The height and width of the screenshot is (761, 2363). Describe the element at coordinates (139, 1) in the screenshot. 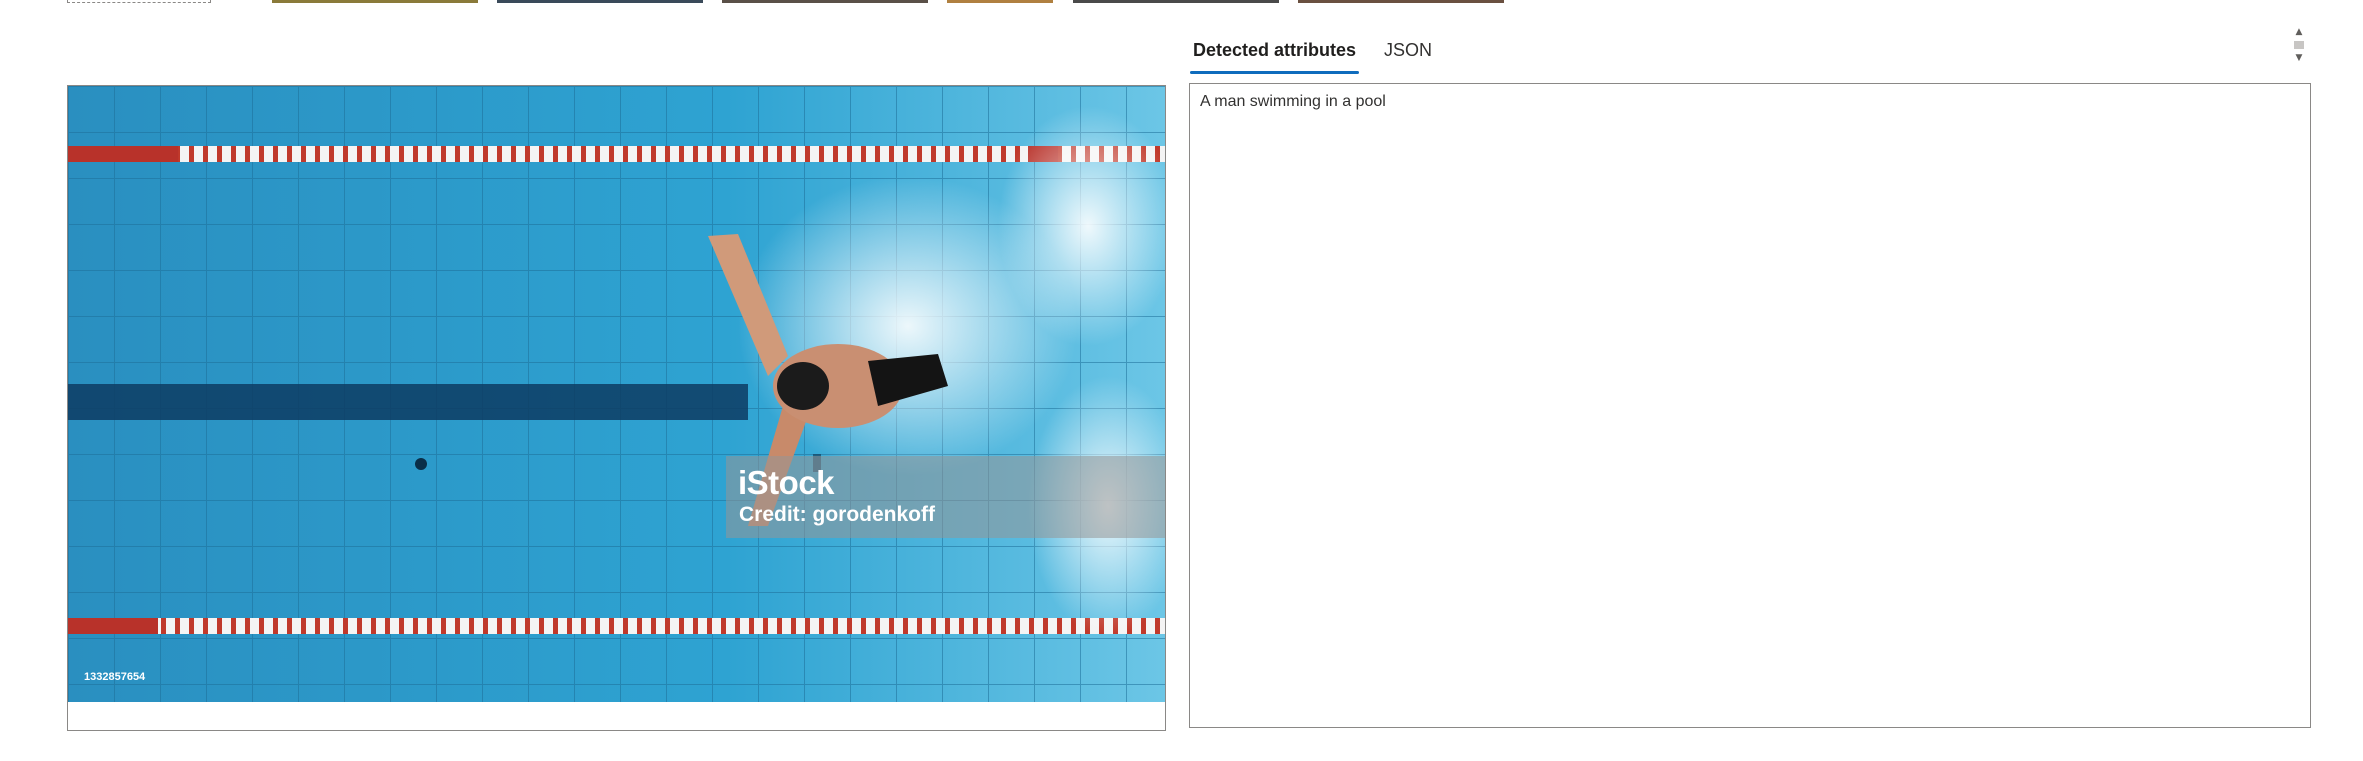

I see `thumbnail-selected` at that location.